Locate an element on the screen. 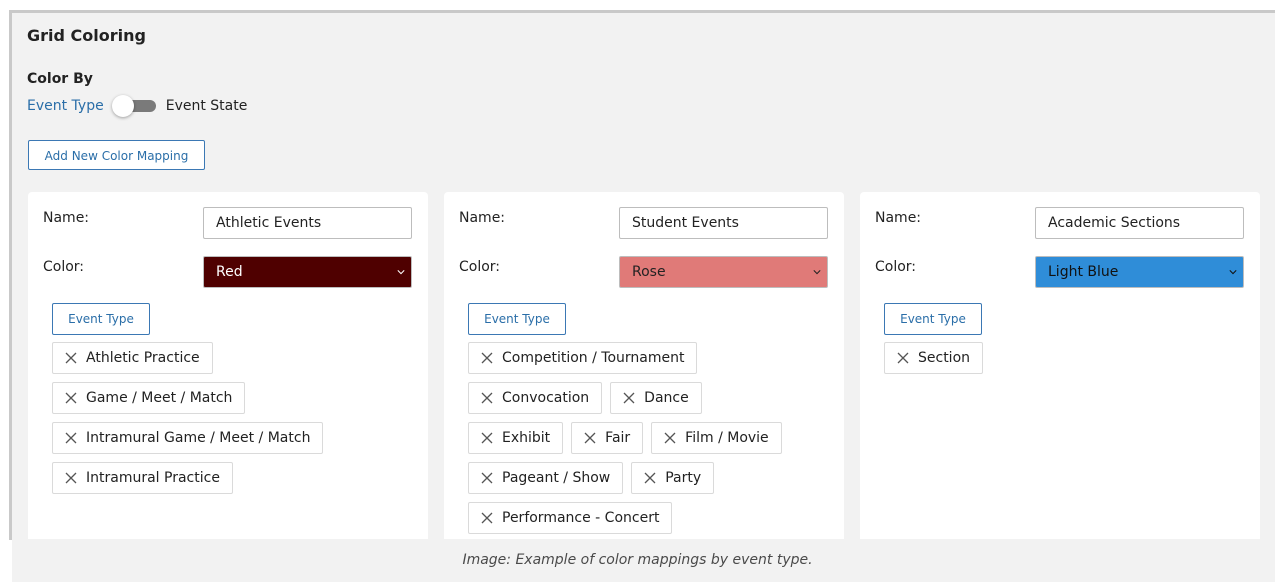 This screenshot has height=582, width=1275. event-type-chip: Intramural Practice is located at coordinates (142, 478).